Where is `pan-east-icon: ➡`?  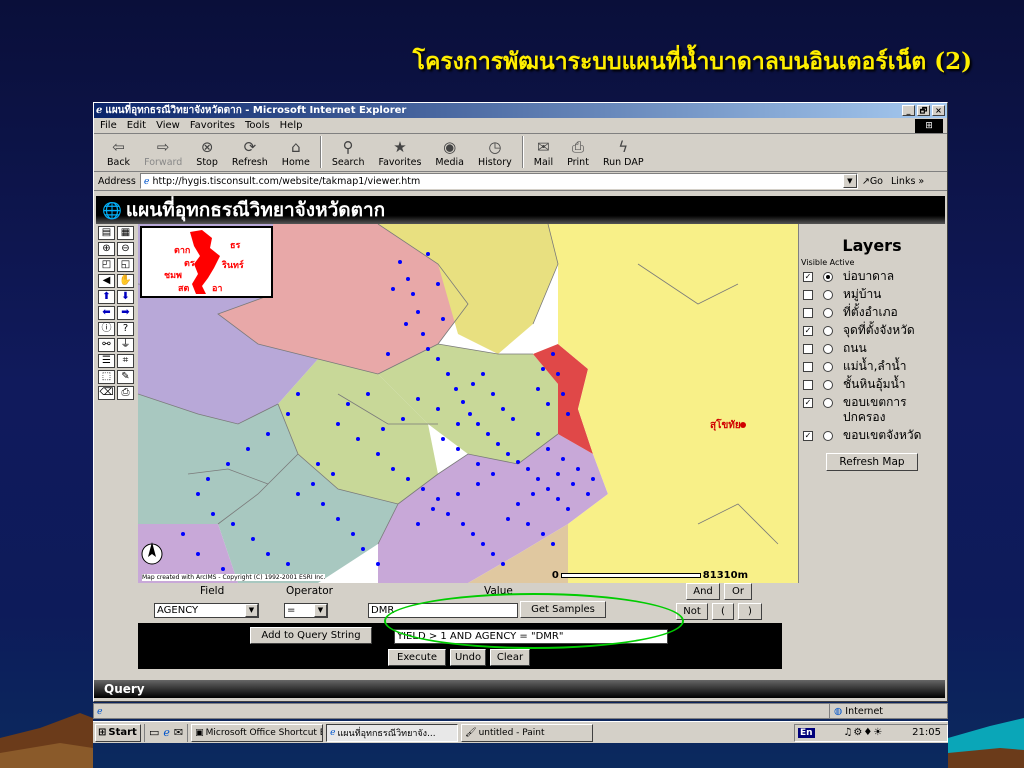 pan-east-icon: ➡ is located at coordinates (125, 313).